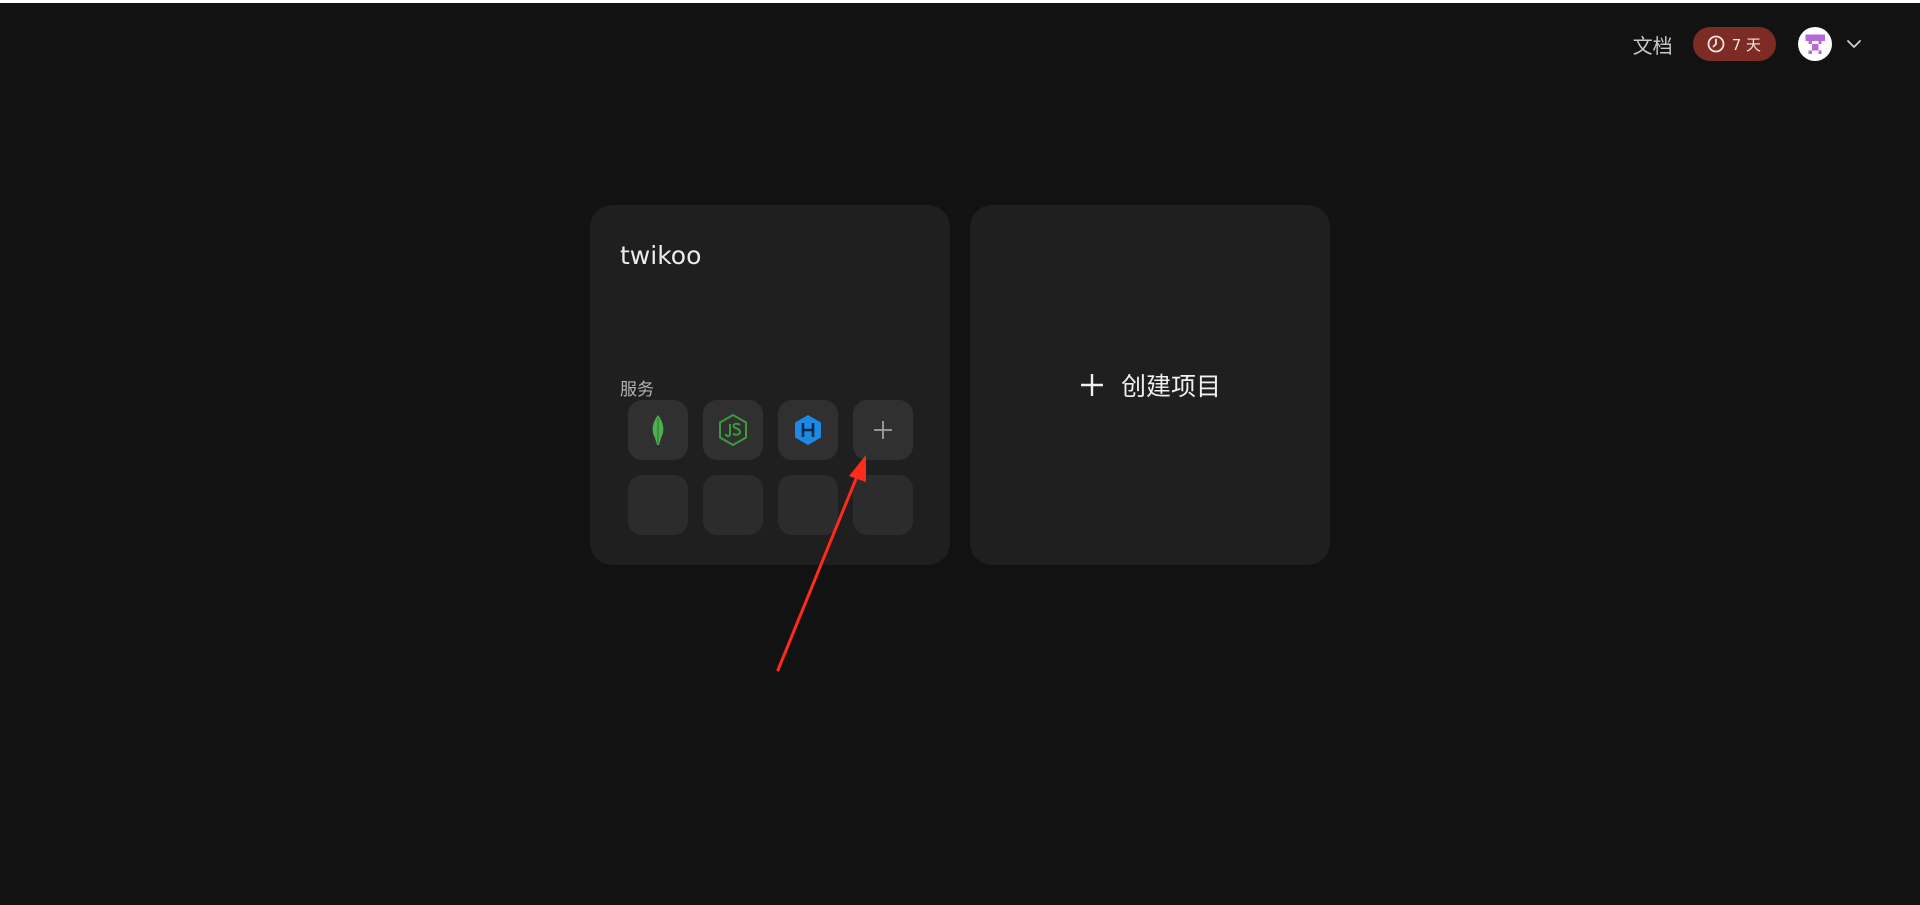  I want to click on services-label: 服务, so click(637, 390).